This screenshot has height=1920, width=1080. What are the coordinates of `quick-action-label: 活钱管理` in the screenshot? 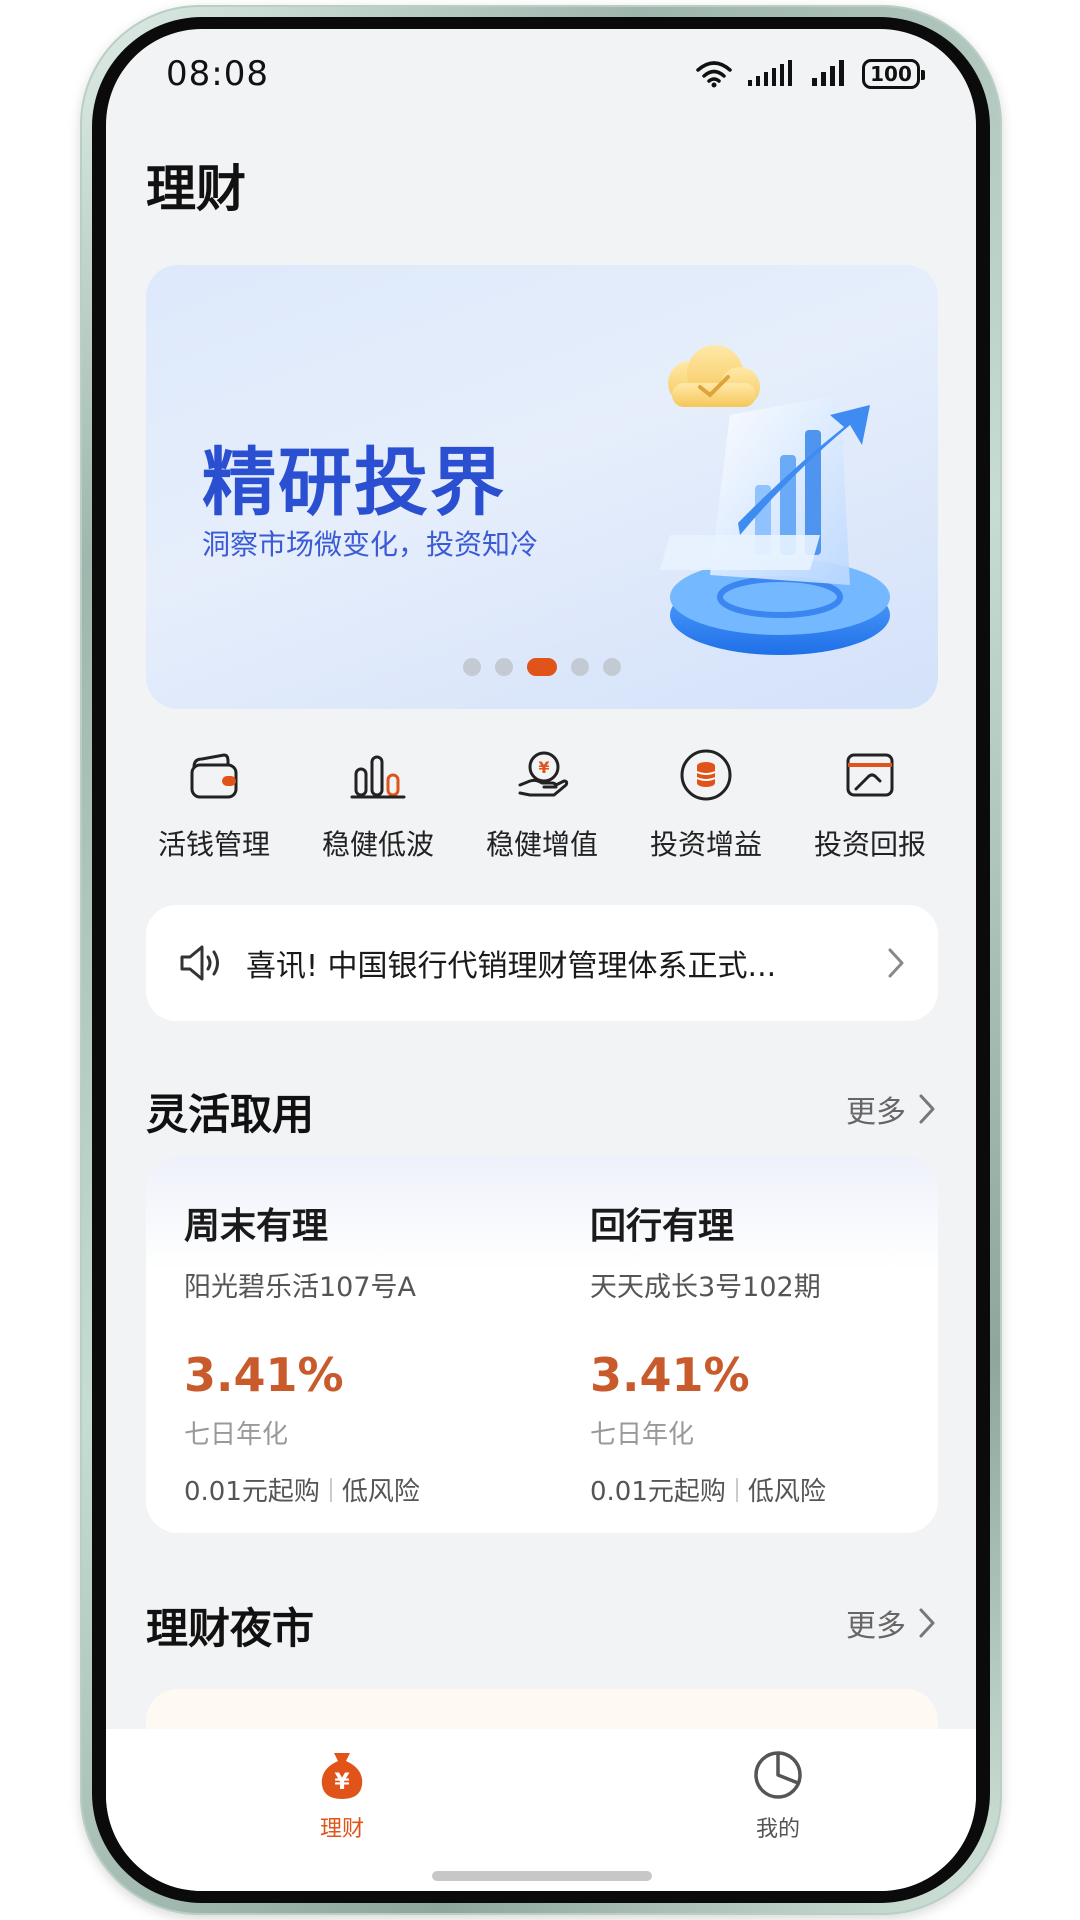 It's located at (213, 844).